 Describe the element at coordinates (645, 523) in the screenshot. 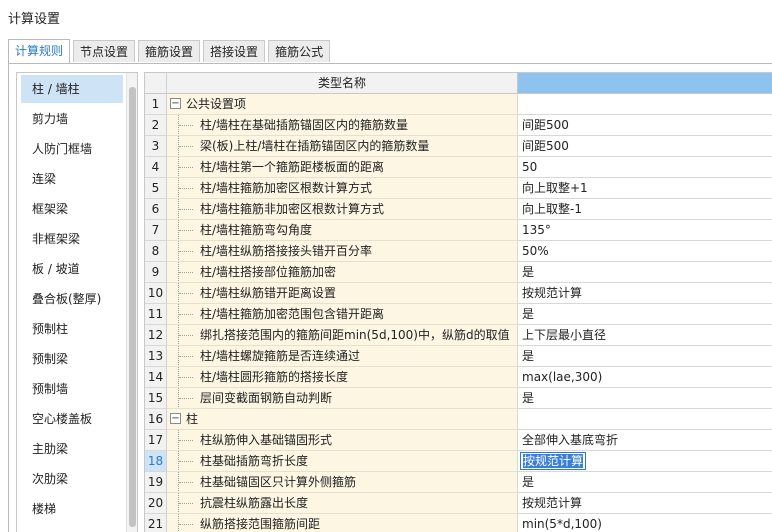

I see `setting-value-cell: min(5*d,100)` at that location.